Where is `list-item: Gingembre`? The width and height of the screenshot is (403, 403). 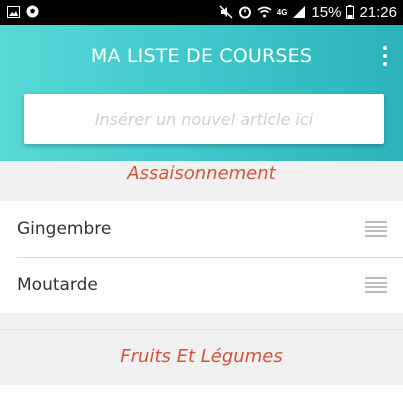 list-item: Gingembre is located at coordinates (201, 229).